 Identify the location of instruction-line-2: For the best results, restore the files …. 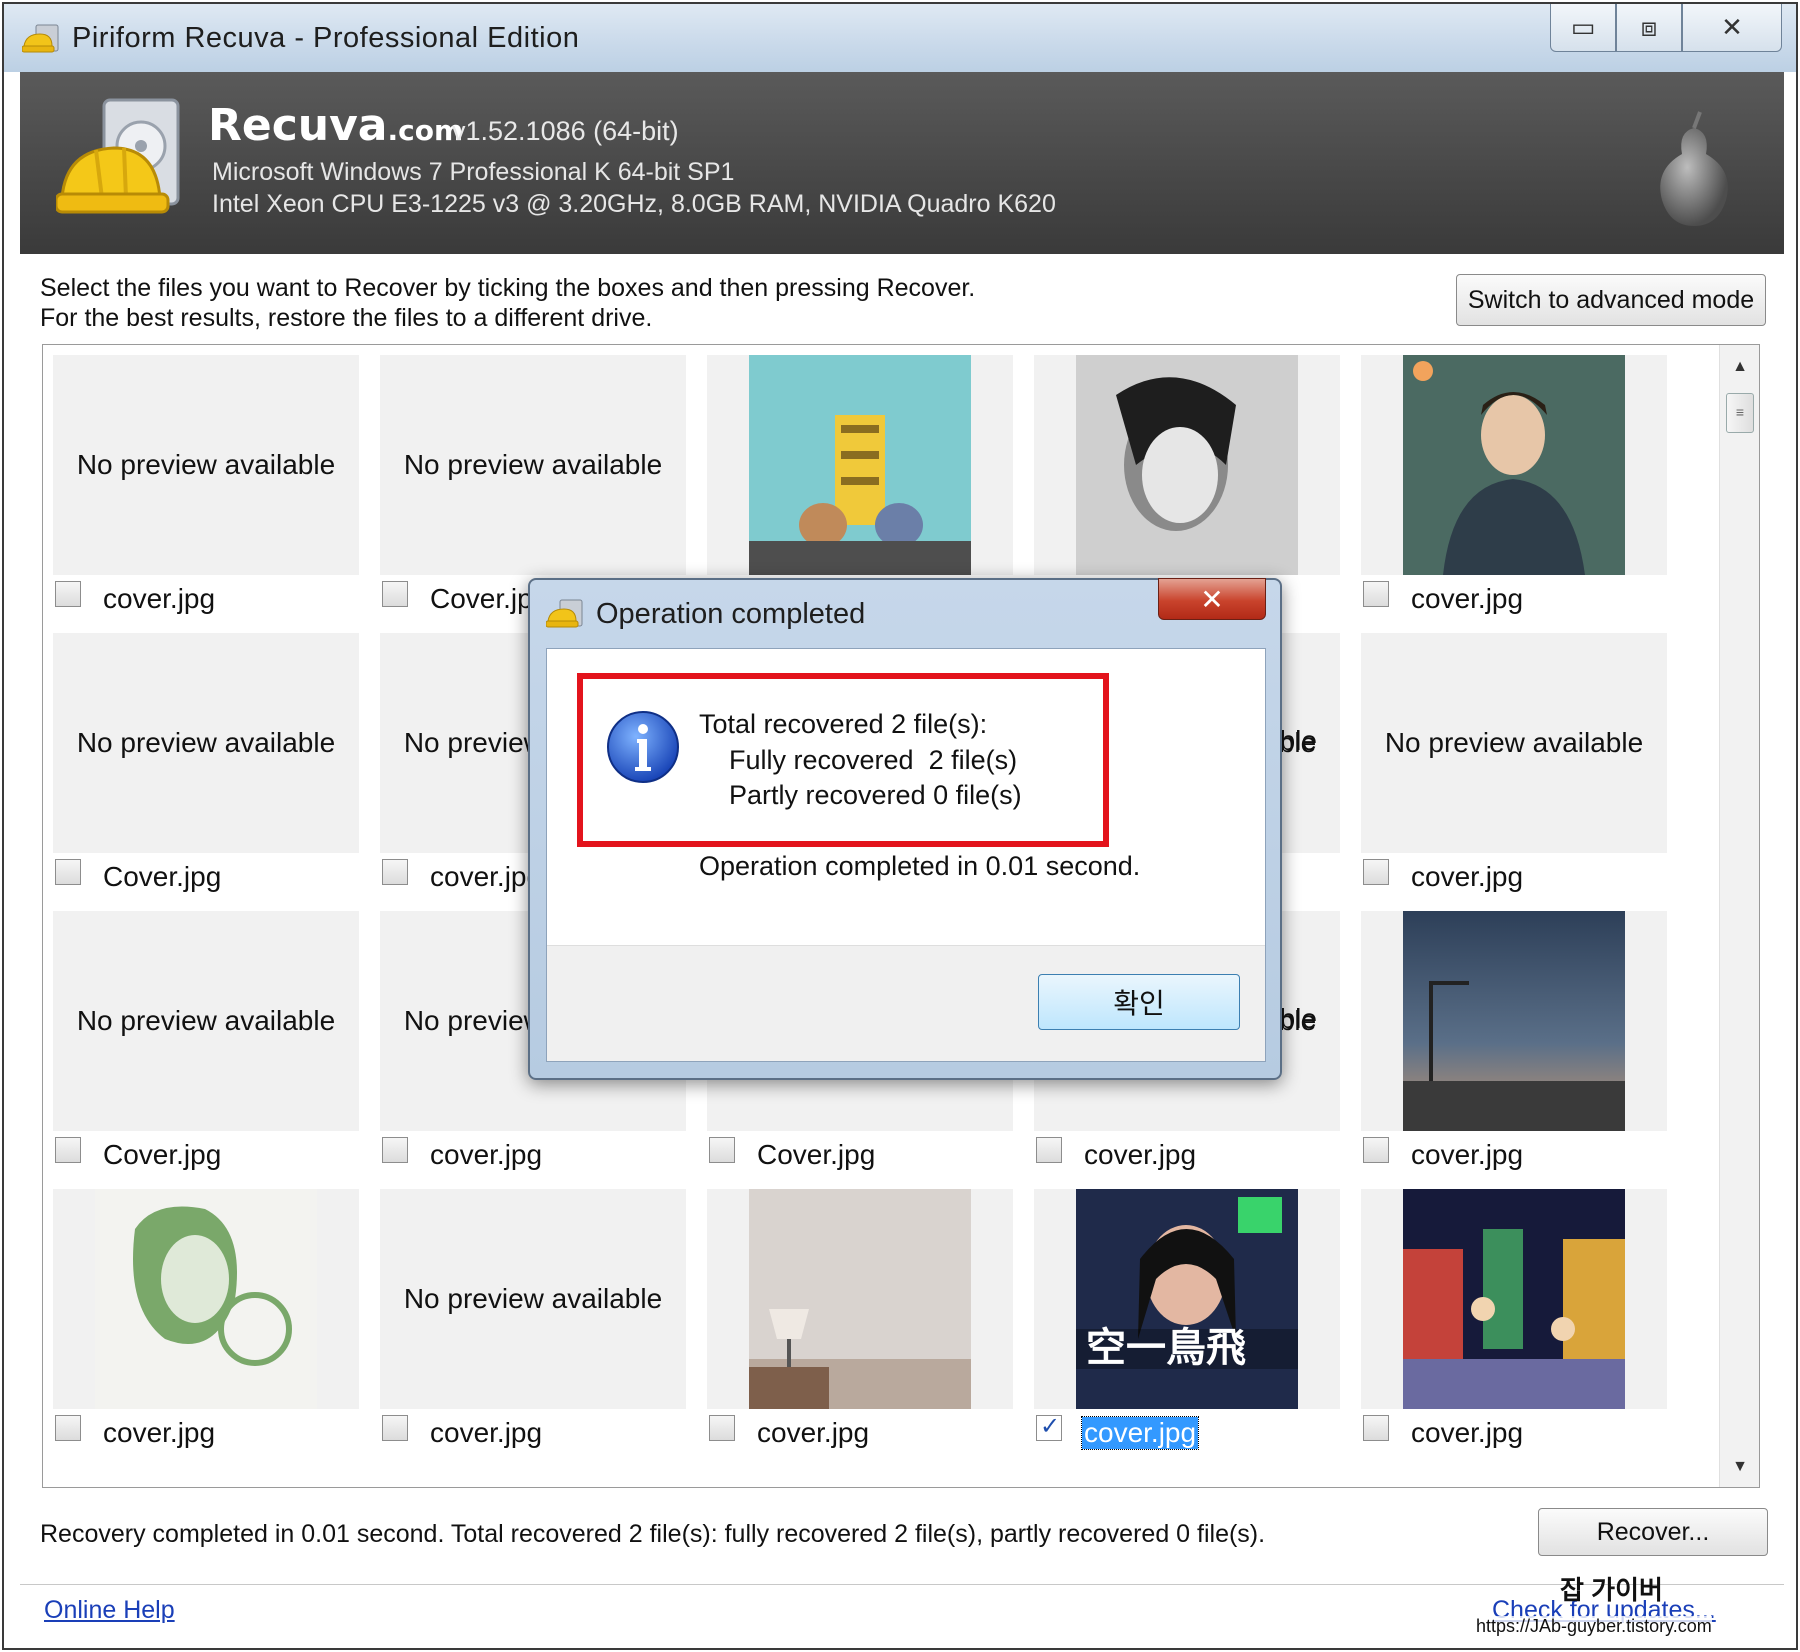
(346, 318).